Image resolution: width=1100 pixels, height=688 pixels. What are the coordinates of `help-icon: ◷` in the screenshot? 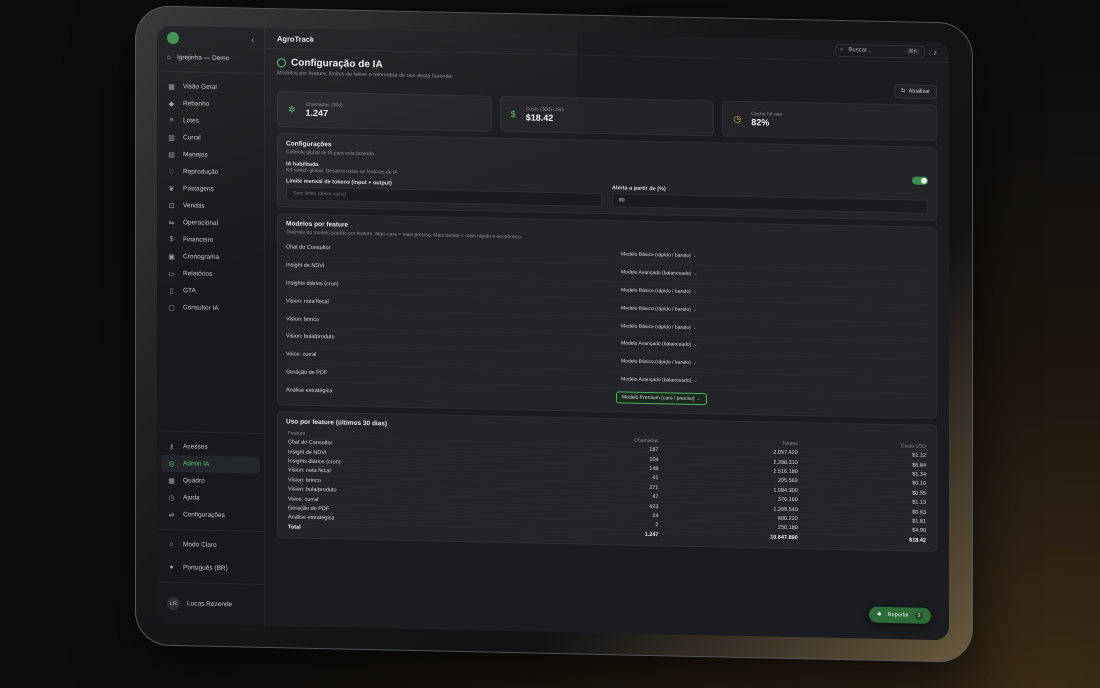 It's located at (171, 498).